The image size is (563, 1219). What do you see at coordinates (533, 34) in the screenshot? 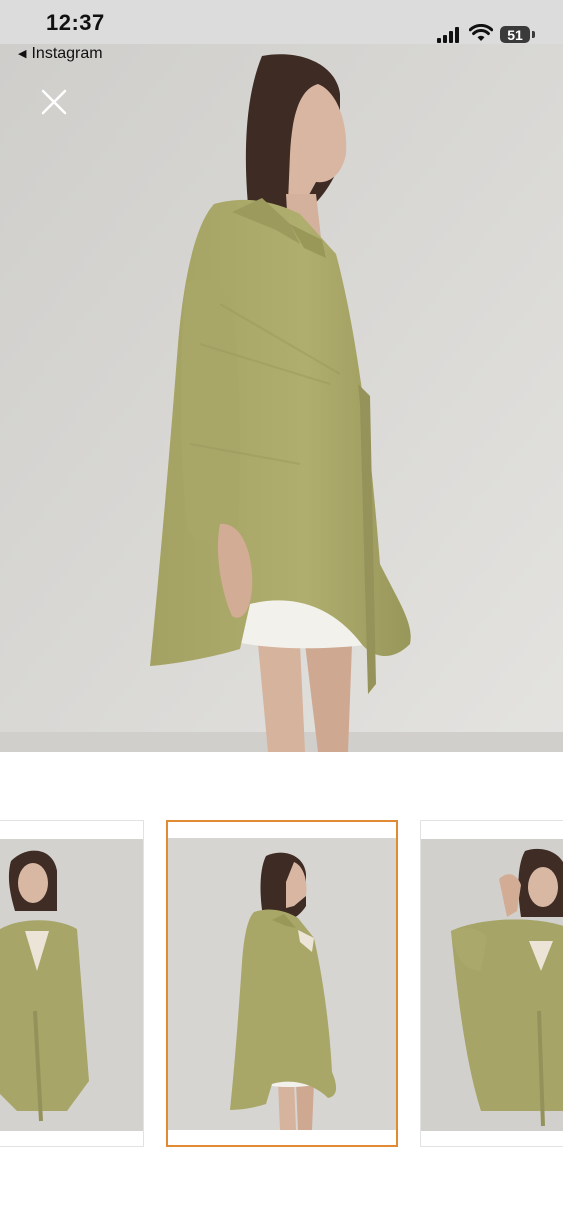
I see `battery-cap` at bounding box center [533, 34].